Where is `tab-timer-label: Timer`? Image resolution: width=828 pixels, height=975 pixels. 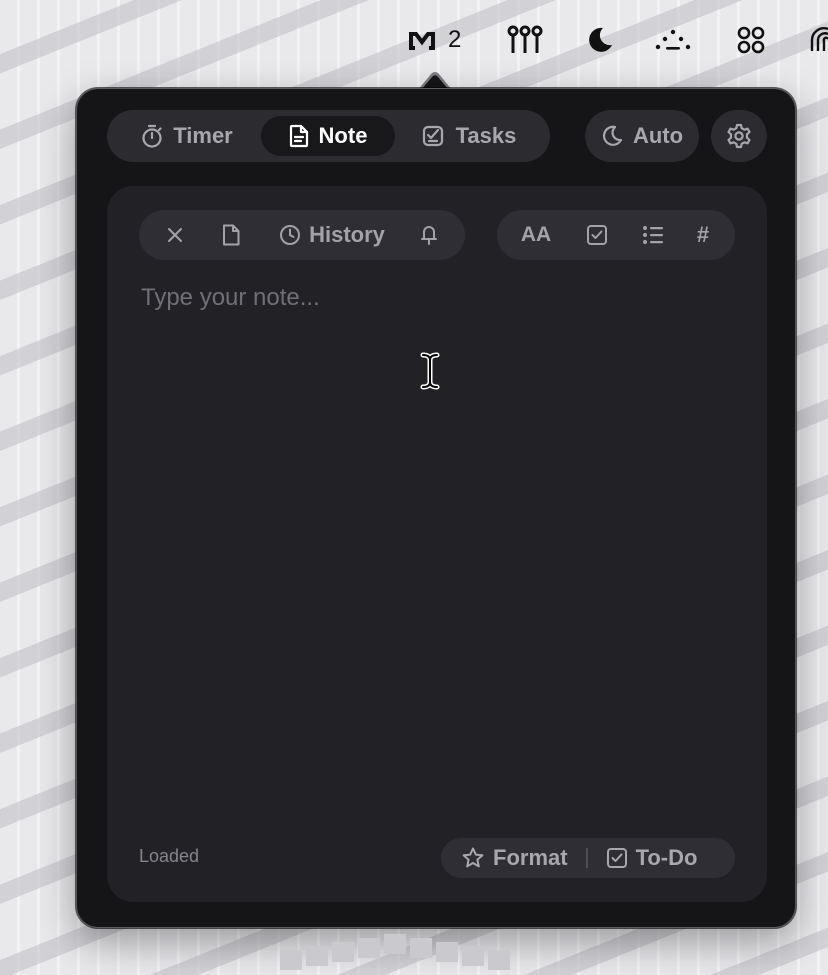 tab-timer-label: Timer is located at coordinates (203, 135).